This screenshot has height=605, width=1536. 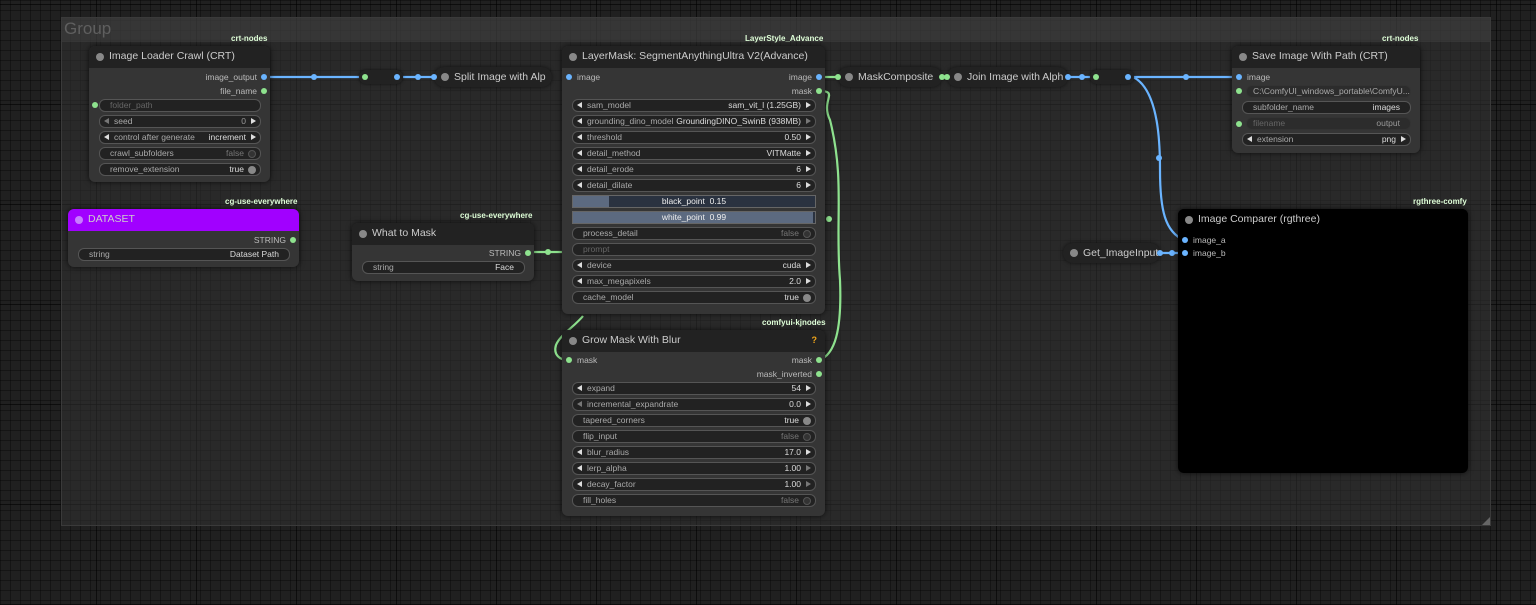 What do you see at coordinates (491, 77) in the screenshot?
I see `split-image-node: Split Image with Alp` at bounding box center [491, 77].